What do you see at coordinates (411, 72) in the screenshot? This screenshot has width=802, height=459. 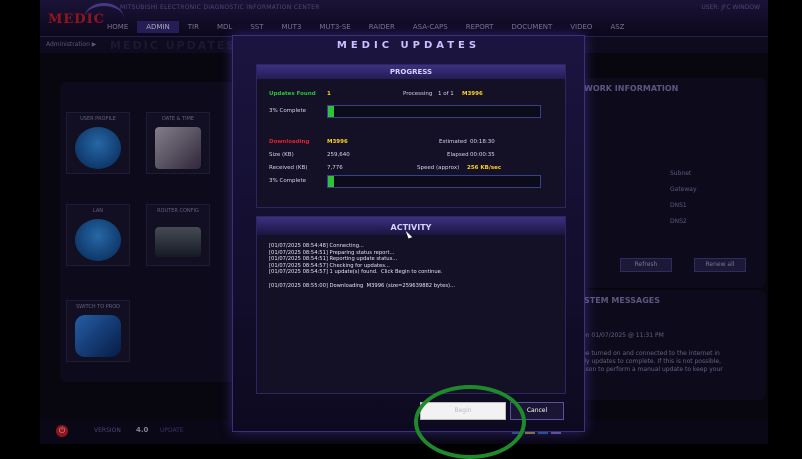 I see `progress-header: PROGRESS` at bounding box center [411, 72].